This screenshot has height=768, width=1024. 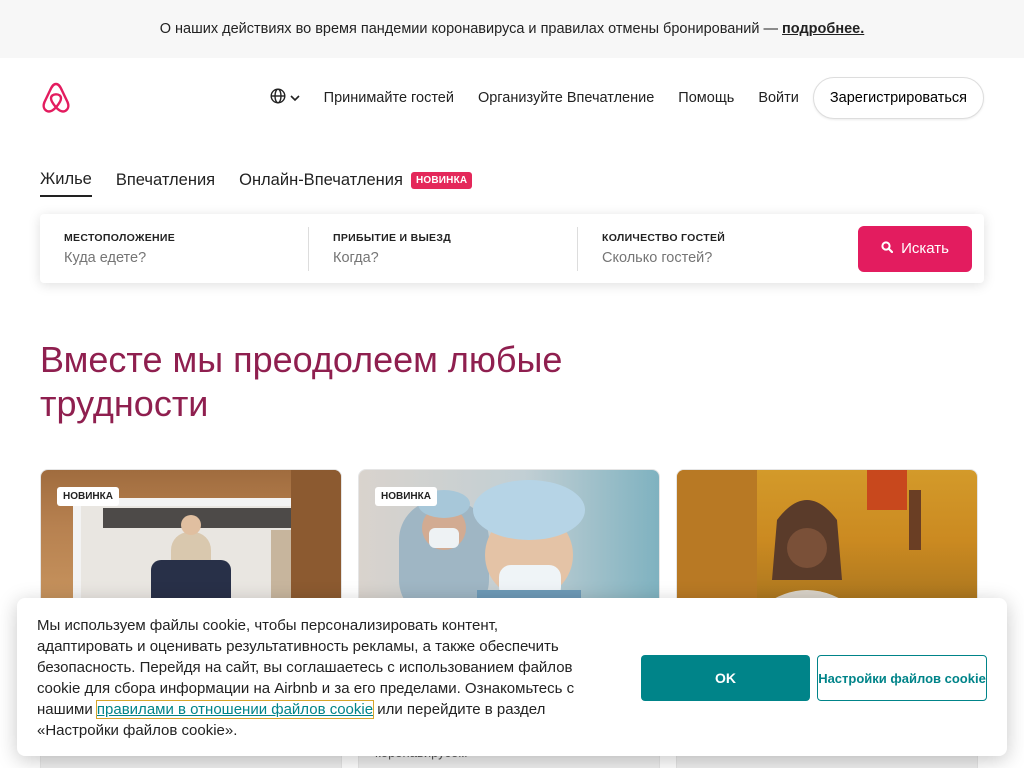 I want to click on nav-host: Принимайте гостей, so click(x=389, y=98).